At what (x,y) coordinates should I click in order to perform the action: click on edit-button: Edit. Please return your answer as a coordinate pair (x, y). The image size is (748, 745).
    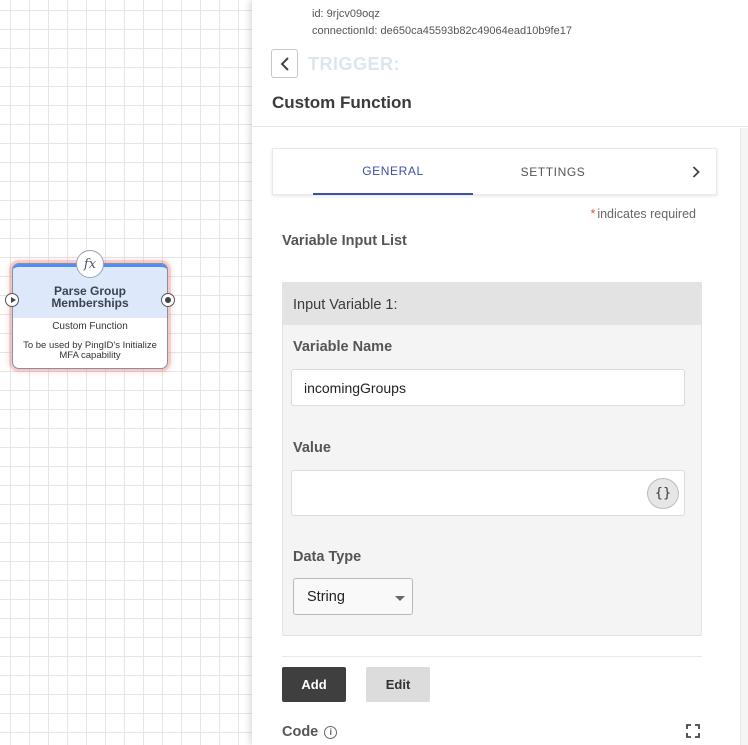
    Looking at the image, I should click on (398, 684).